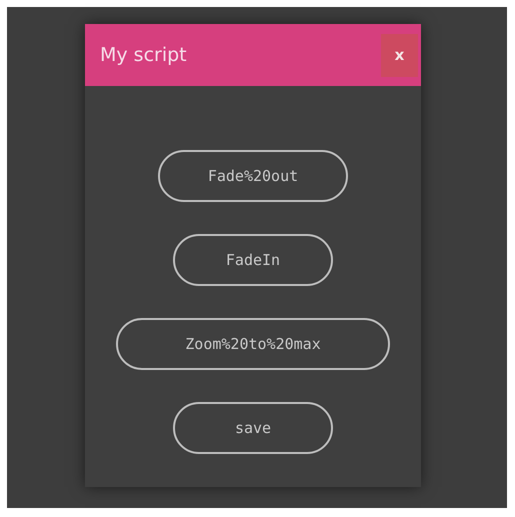 The width and height of the screenshot is (515, 517). Describe the element at coordinates (253, 260) in the screenshot. I see `action-button: FadeIn` at that location.